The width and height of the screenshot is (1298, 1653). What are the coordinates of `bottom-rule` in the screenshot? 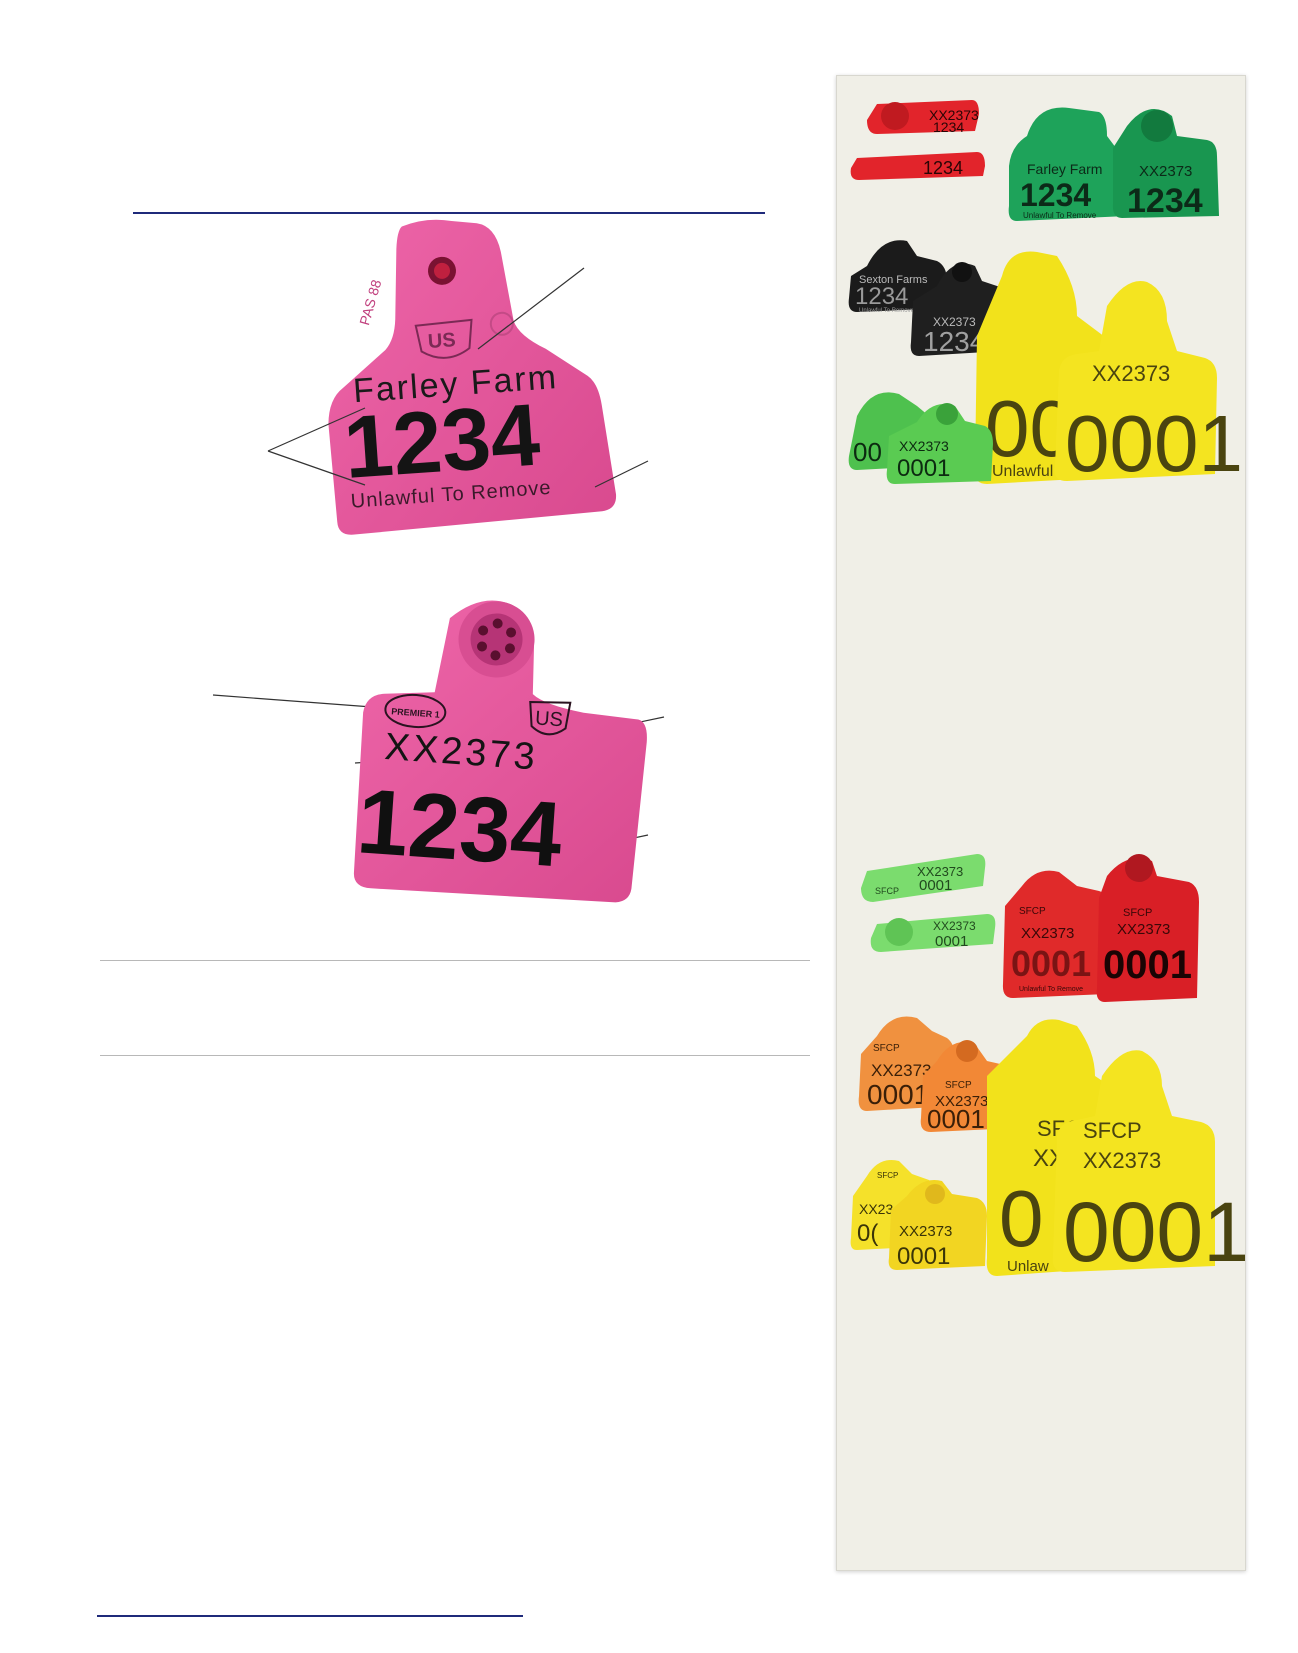 It's located at (310, 1616).